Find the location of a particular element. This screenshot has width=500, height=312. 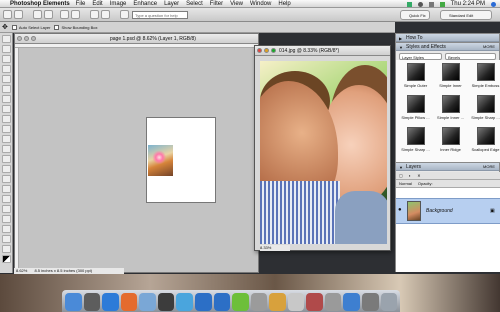

blur-tool is located at coordinates (6, 239).